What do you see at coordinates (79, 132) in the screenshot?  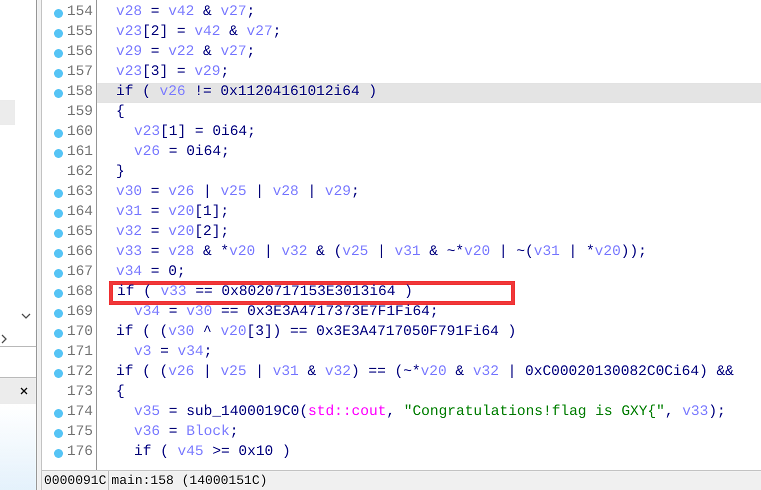 I see `line-number: 160` at bounding box center [79, 132].